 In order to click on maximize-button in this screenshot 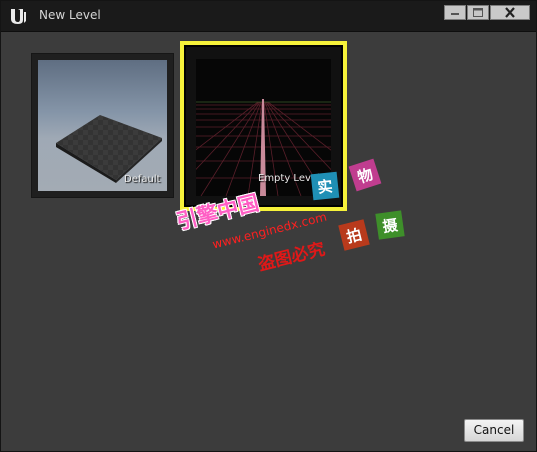, I will do `click(478, 12)`.